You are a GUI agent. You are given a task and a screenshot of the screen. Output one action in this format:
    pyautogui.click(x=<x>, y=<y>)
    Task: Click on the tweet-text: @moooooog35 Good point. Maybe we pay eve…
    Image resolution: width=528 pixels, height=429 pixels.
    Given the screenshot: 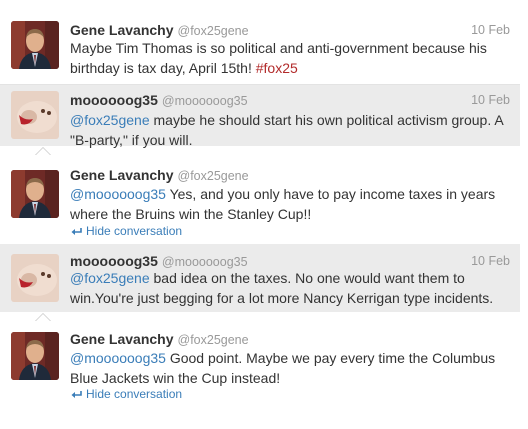 What is the action you would take?
    pyautogui.click(x=289, y=368)
    